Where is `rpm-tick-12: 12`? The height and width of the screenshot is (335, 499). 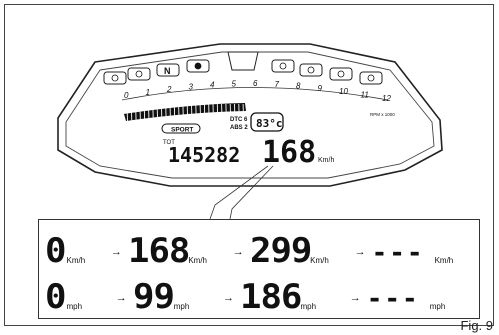
rpm-tick-12: 12 is located at coordinates (386, 98).